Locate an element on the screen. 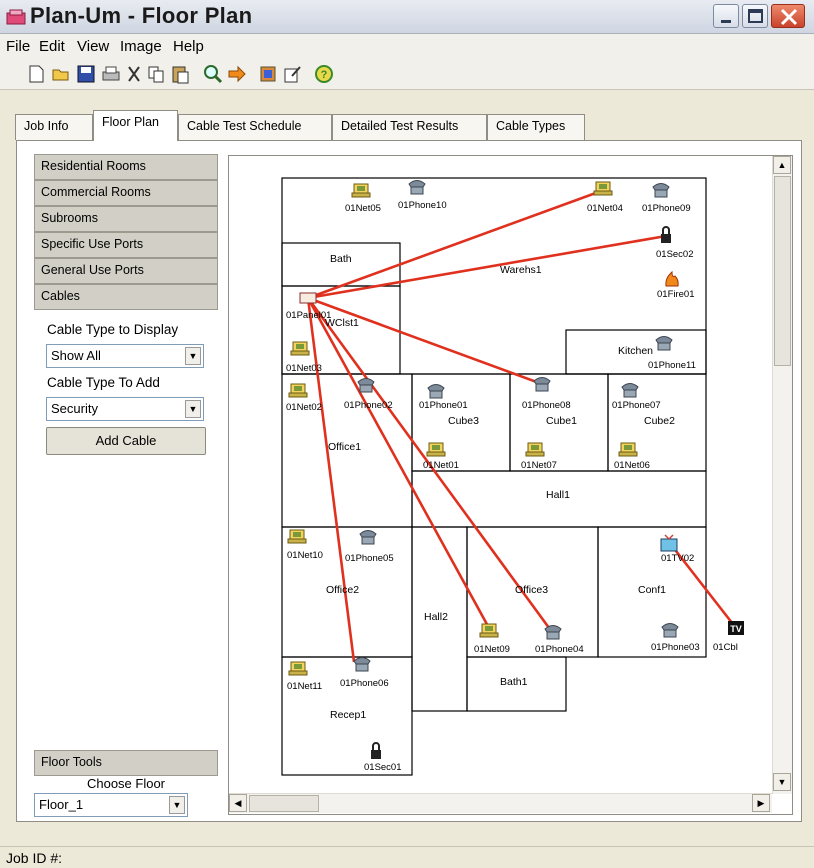 The image size is (814, 868). panel-icon is located at coordinates (308, 298).